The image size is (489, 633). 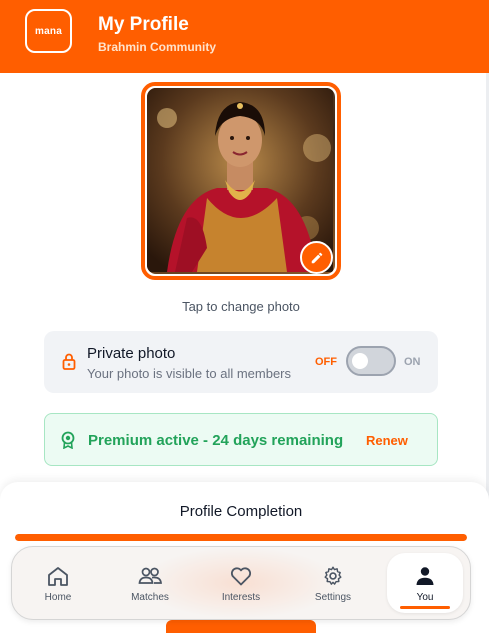 I want to click on nav-matches-label: Matches, so click(x=150, y=597).